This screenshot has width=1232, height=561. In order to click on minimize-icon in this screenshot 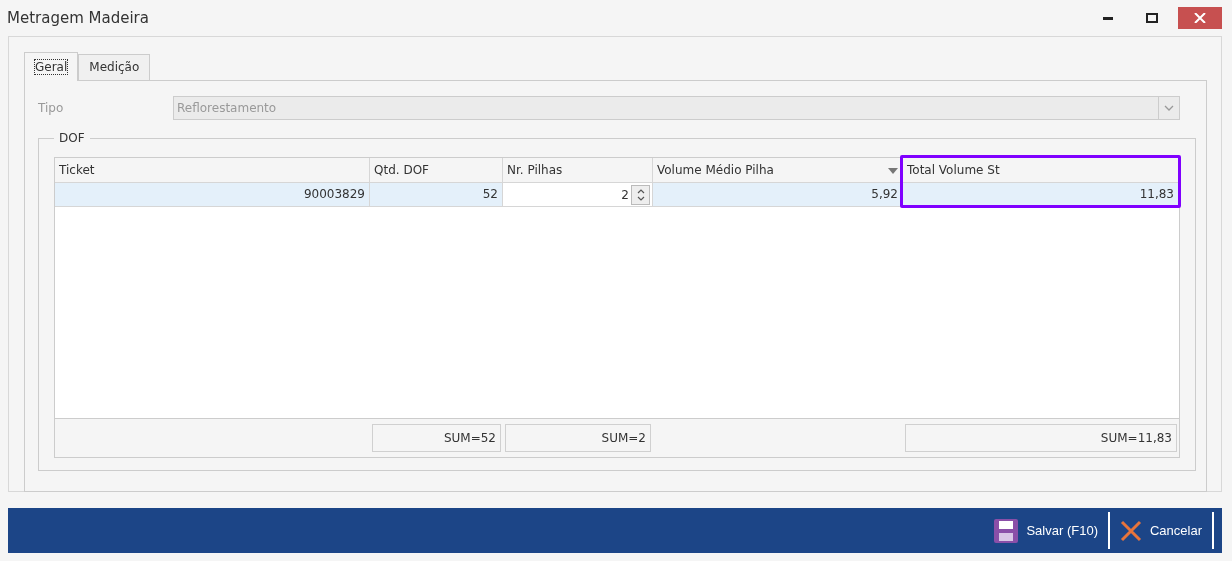, I will do `click(1108, 18)`.